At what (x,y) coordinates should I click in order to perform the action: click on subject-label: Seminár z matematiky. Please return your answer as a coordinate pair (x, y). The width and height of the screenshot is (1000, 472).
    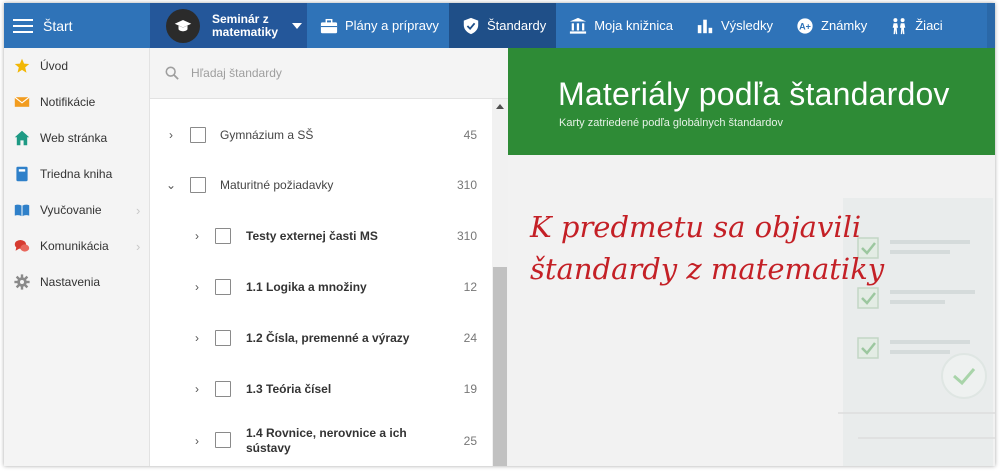
    Looking at the image, I should click on (245, 25).